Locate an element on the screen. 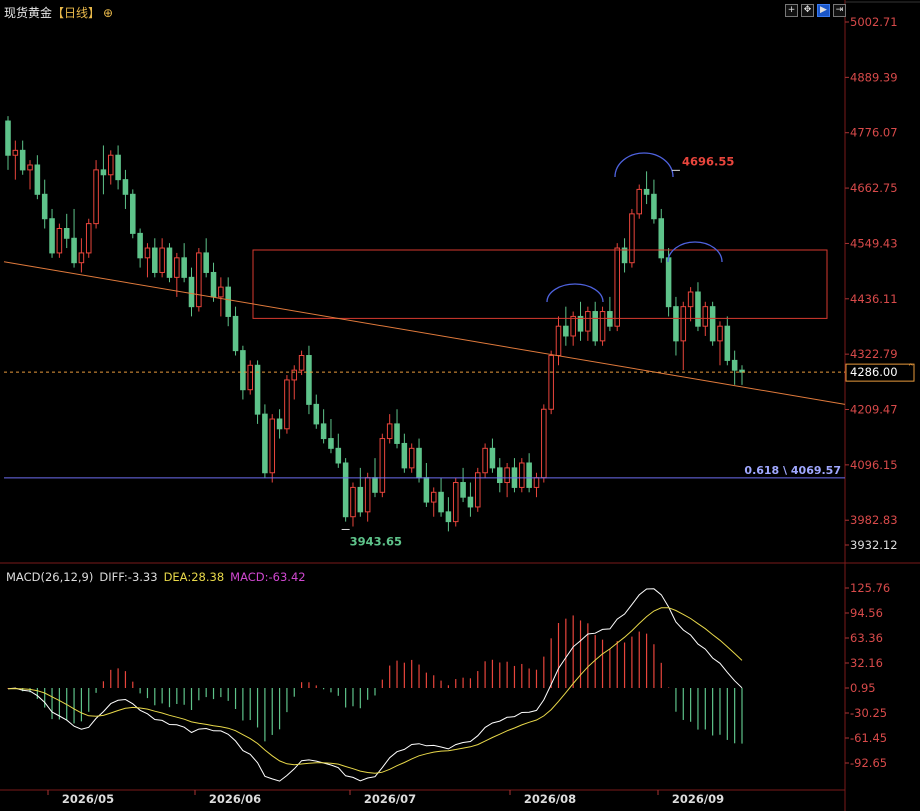  price-tick-label: 4662.75 is located at coordinates (874, 188).